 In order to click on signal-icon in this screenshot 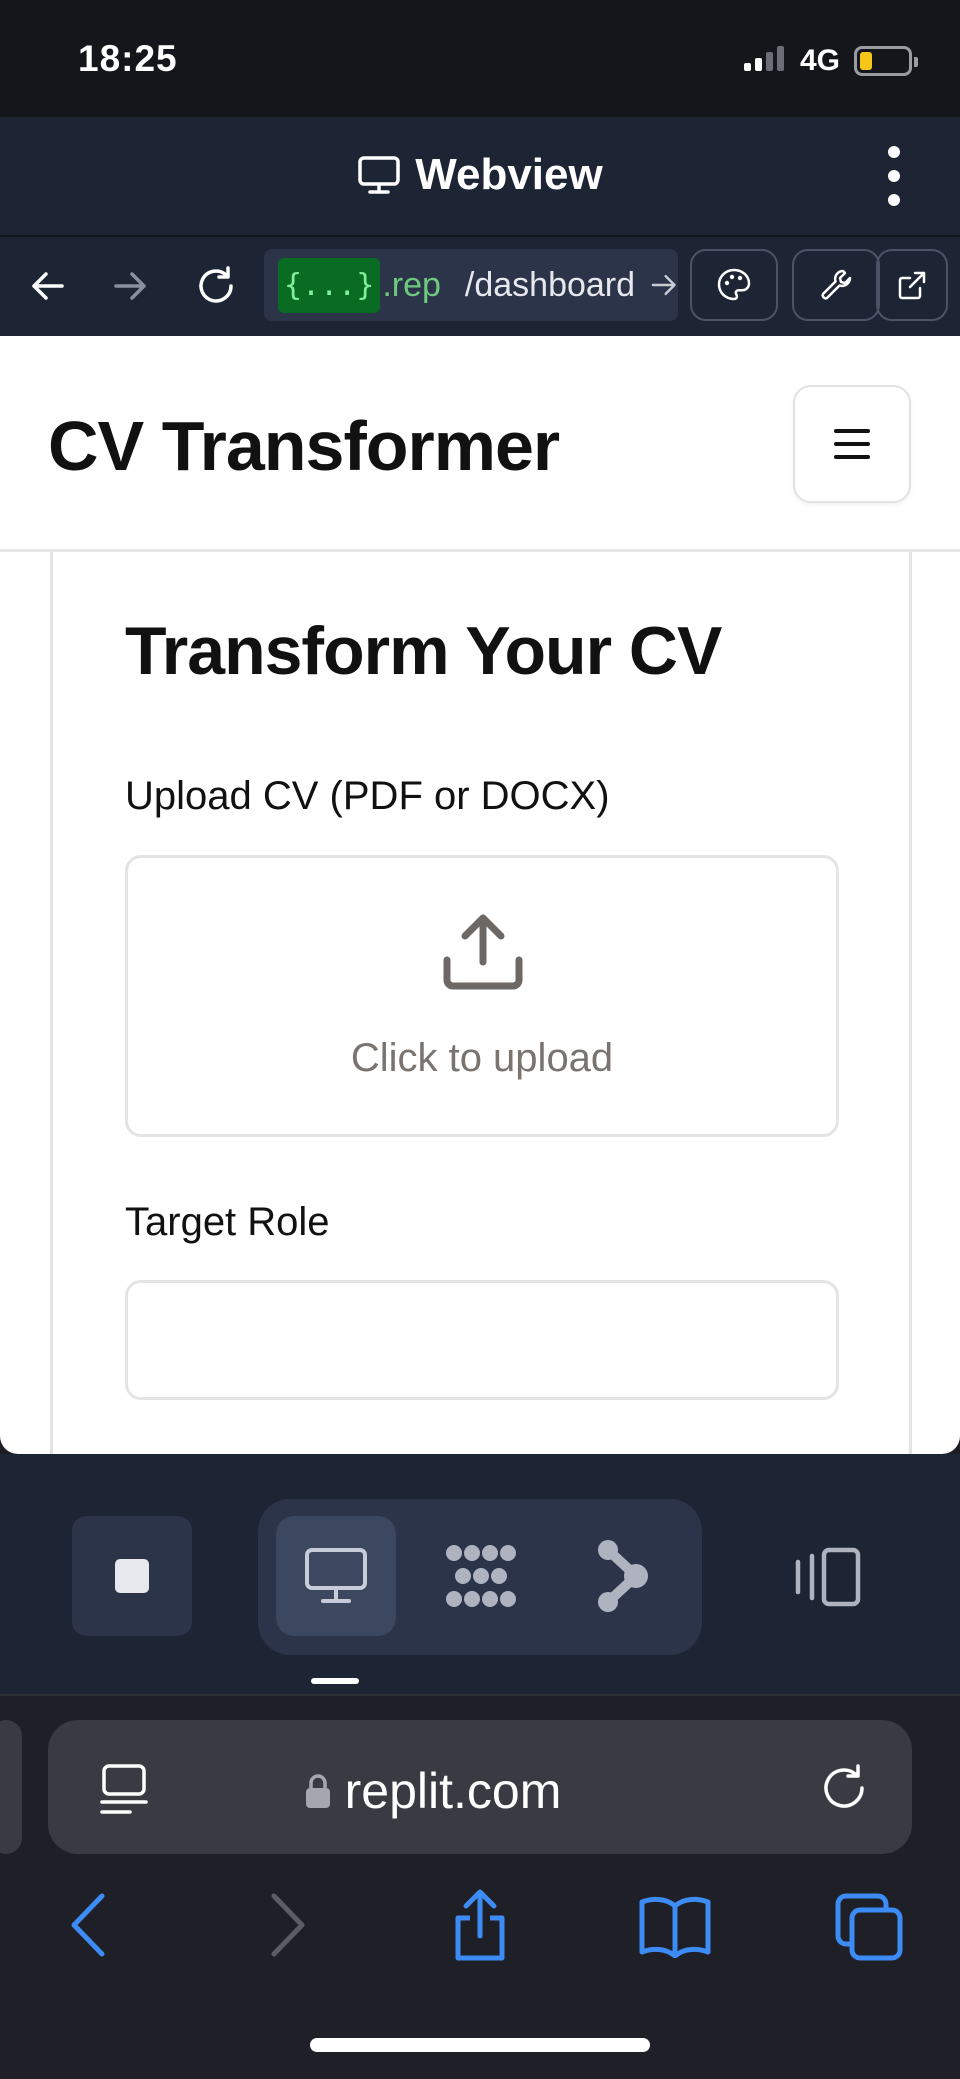, I will do `click(764, 58)`.